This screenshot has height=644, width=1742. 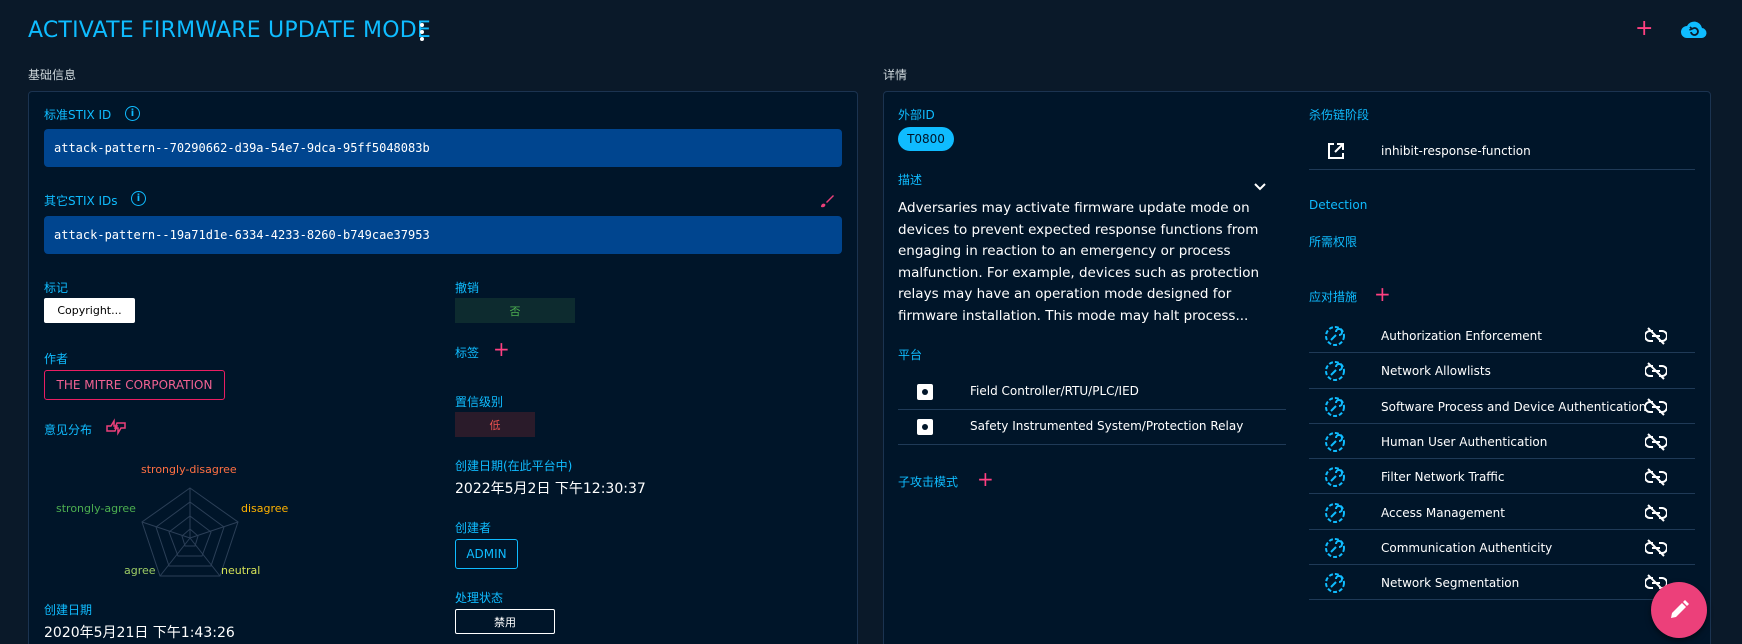 I want to click on mitigation-row: Human User Authentication, so click(x=1502, y=442).